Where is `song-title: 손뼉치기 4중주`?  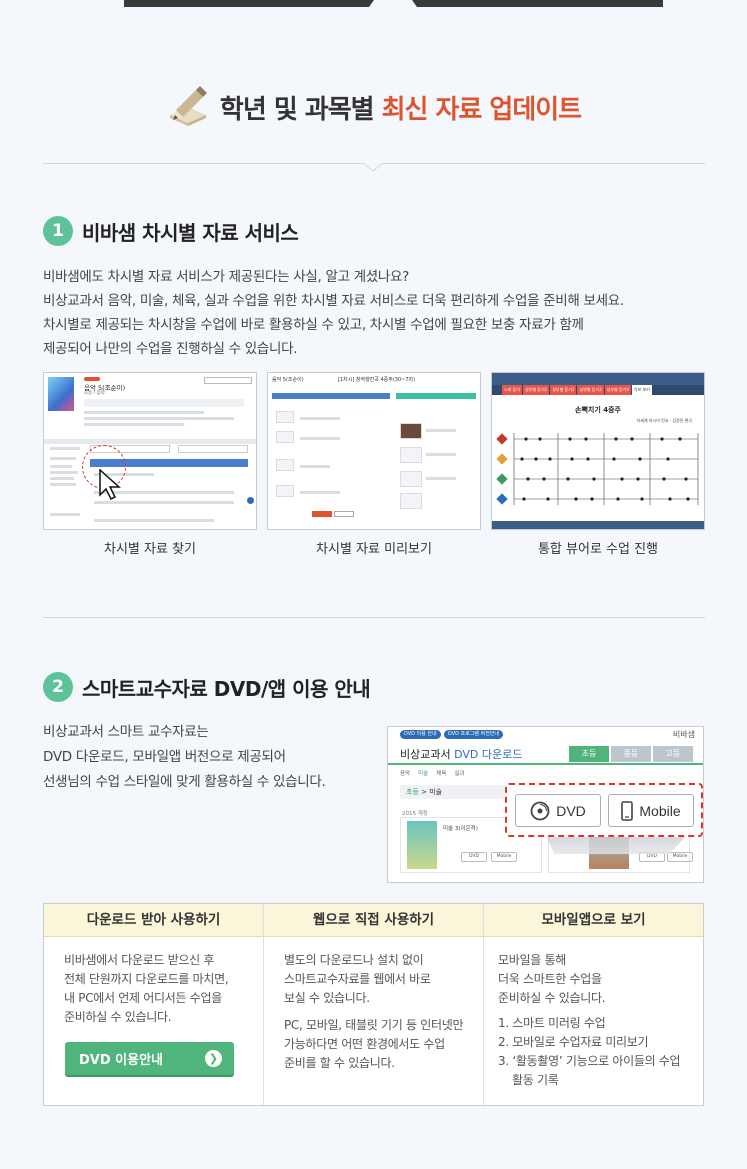
song-title: 손뼉치기 4중주 is located at coordinates (598, 410).